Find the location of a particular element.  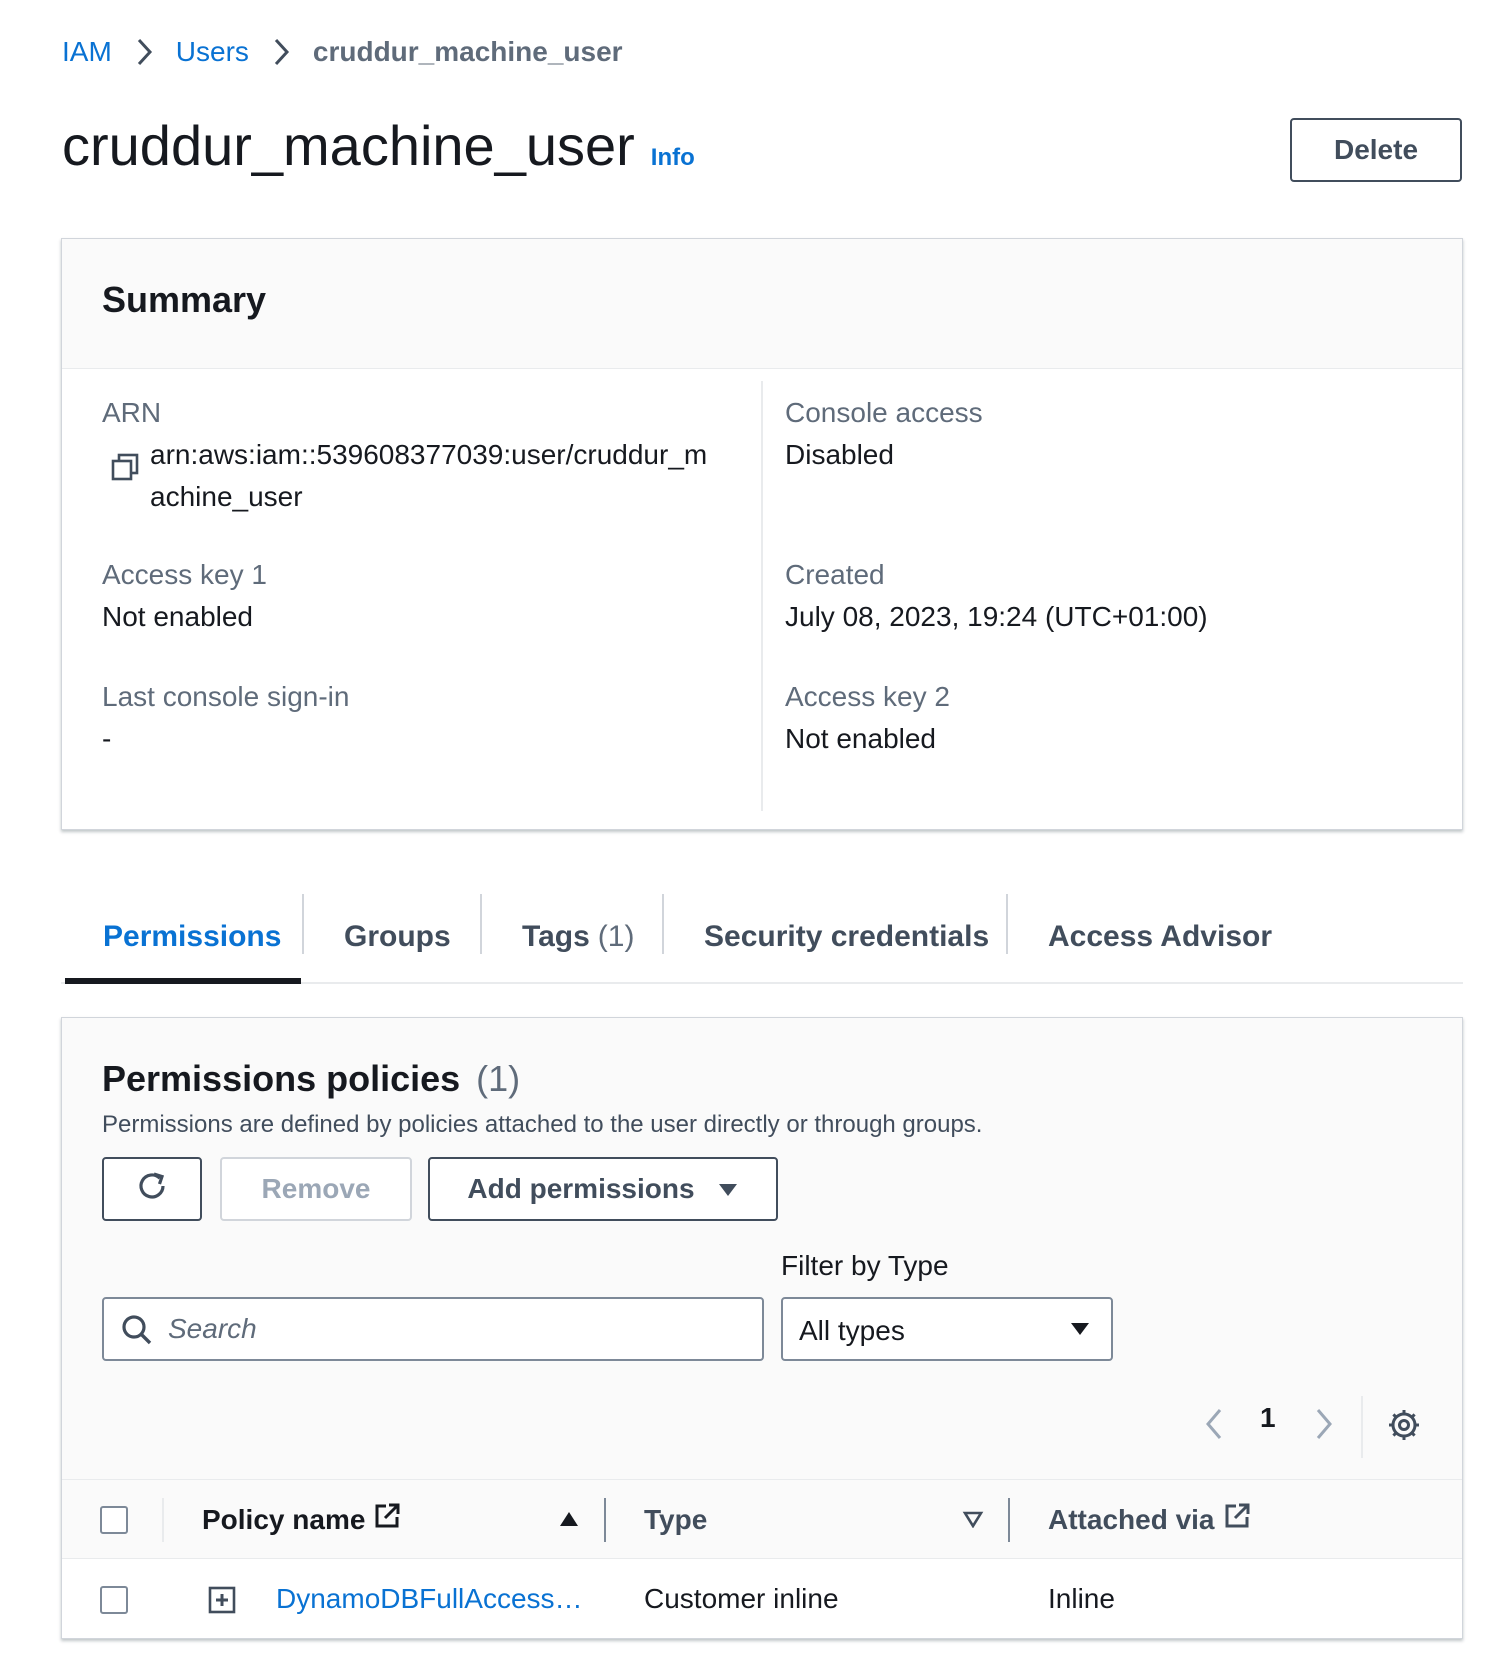

permissions-count: (1) is located at coordinates (498, 1078).